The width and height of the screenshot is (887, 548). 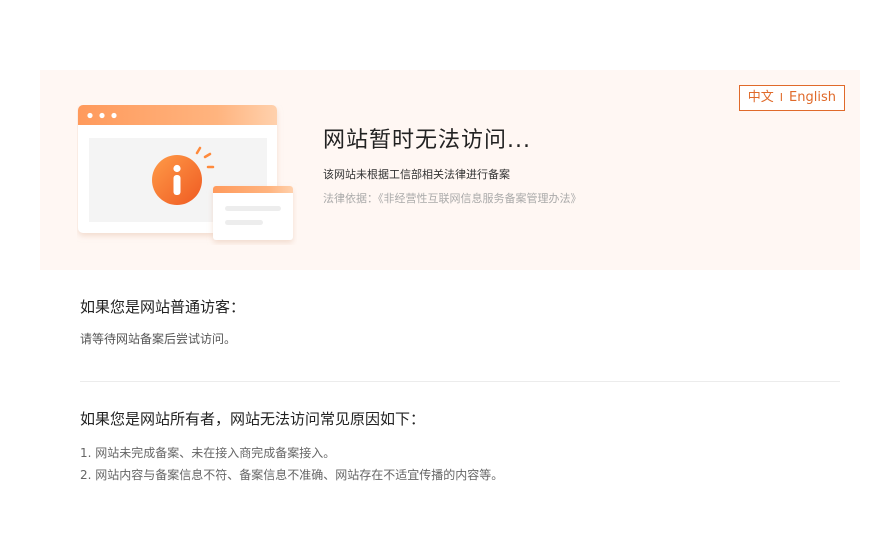 I want to click on list-item: 1. 网站未完成备案、未在接入商完成备案接入。, so click(x=208, y=453).